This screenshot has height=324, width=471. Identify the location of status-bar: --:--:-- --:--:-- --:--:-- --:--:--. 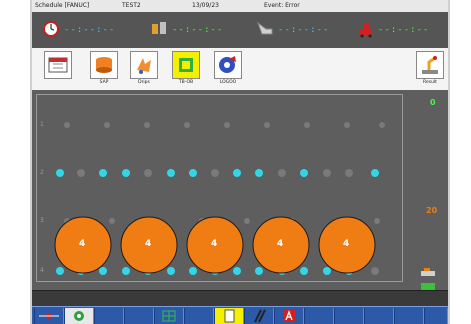
(240, 30).